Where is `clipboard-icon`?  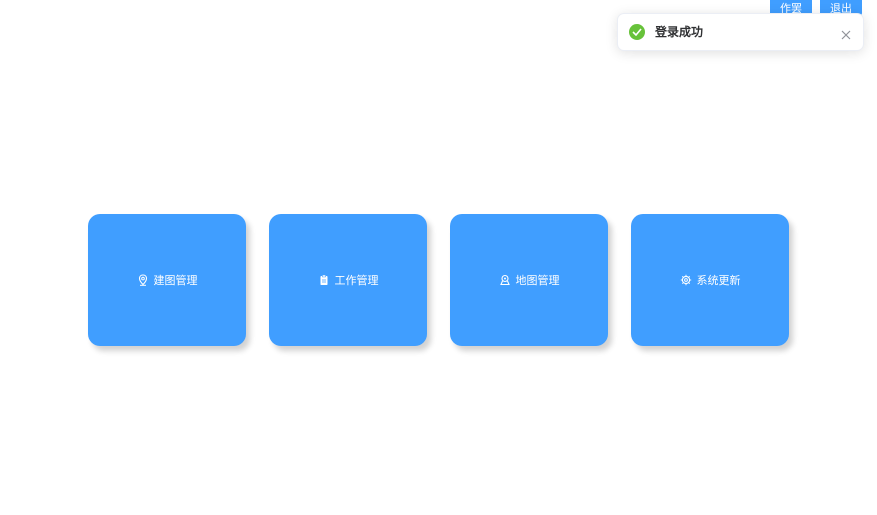 clipboard-icon is located at coordinates (324, 280).